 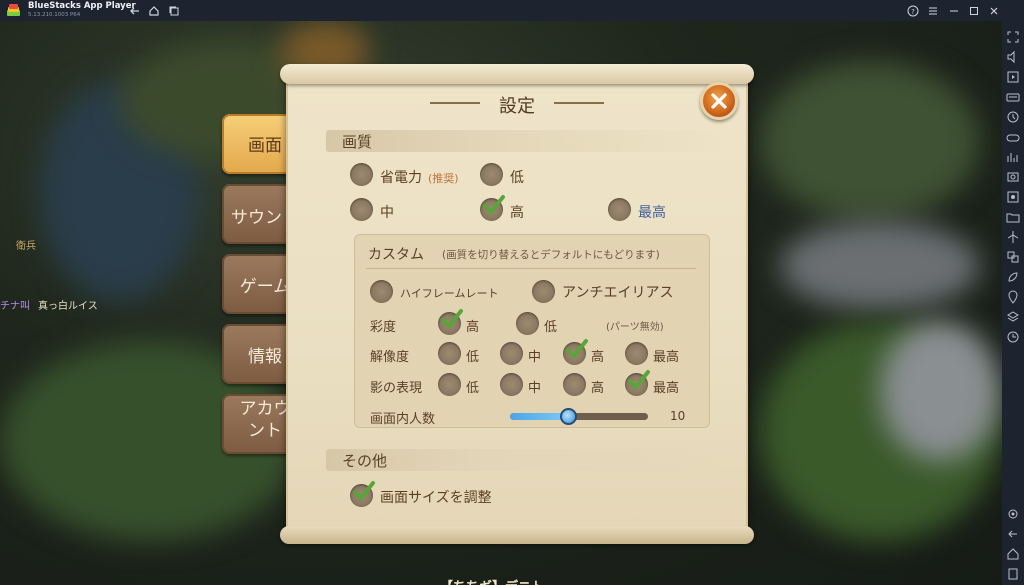 I want to click on fullscreen-icon, so click(x=1013, y=36).